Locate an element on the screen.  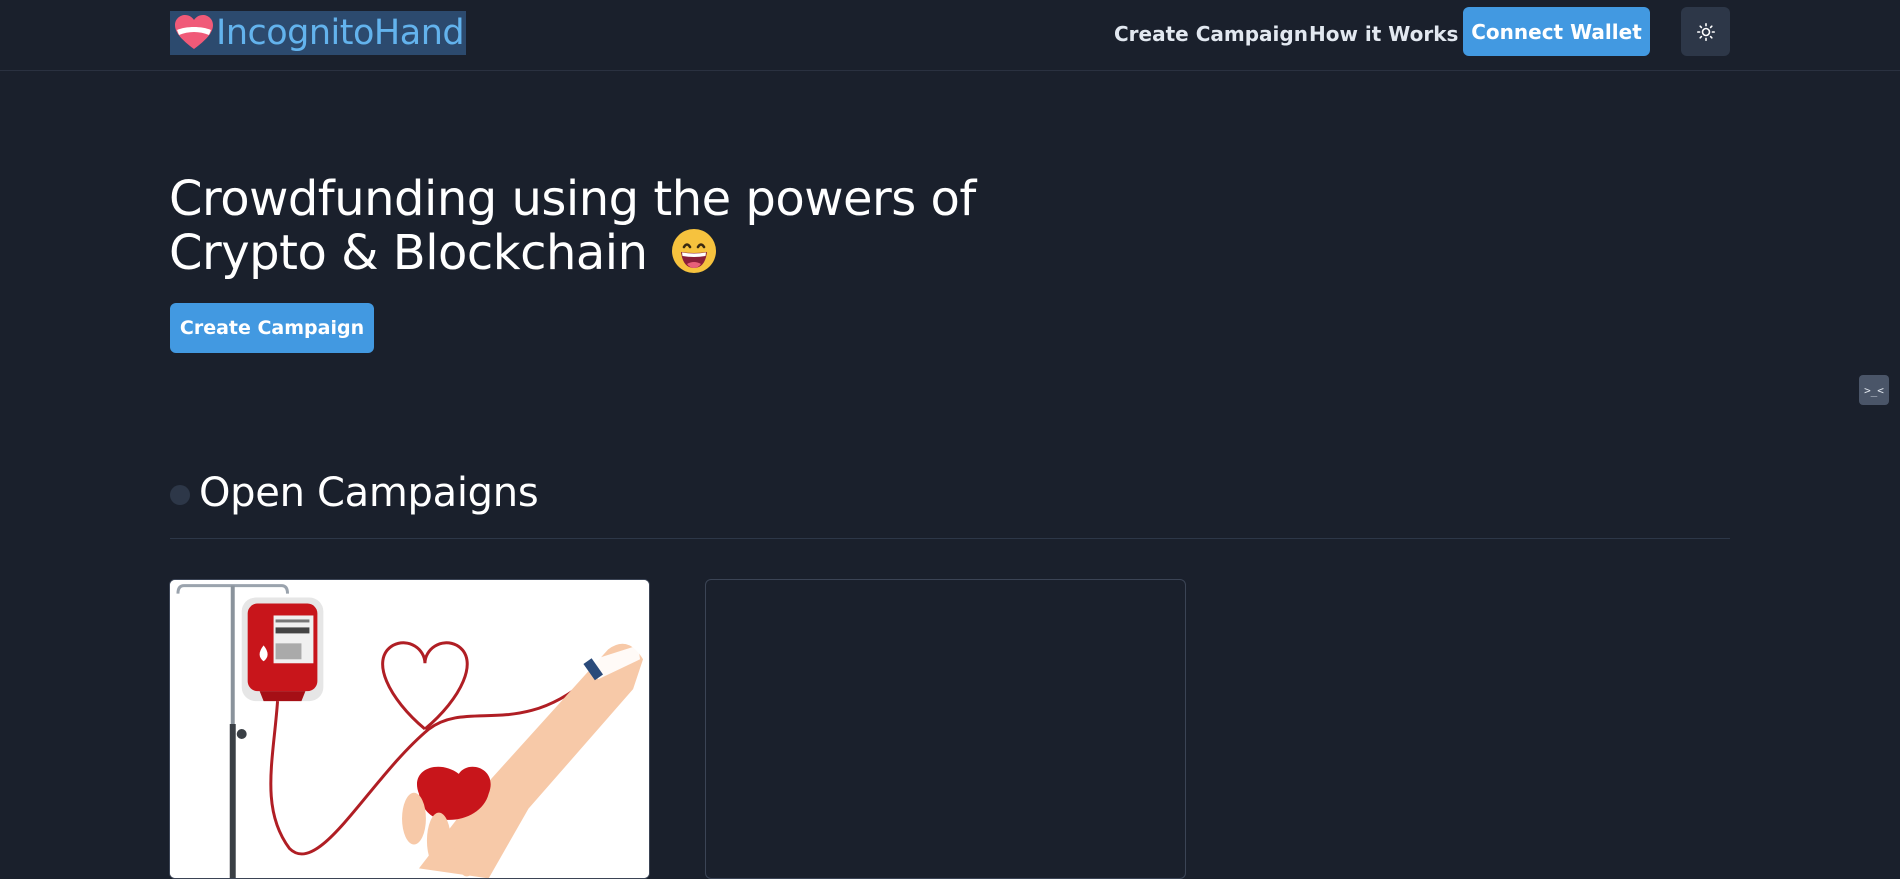
logo: IncognitoHand is located at coordinates (318, 33).